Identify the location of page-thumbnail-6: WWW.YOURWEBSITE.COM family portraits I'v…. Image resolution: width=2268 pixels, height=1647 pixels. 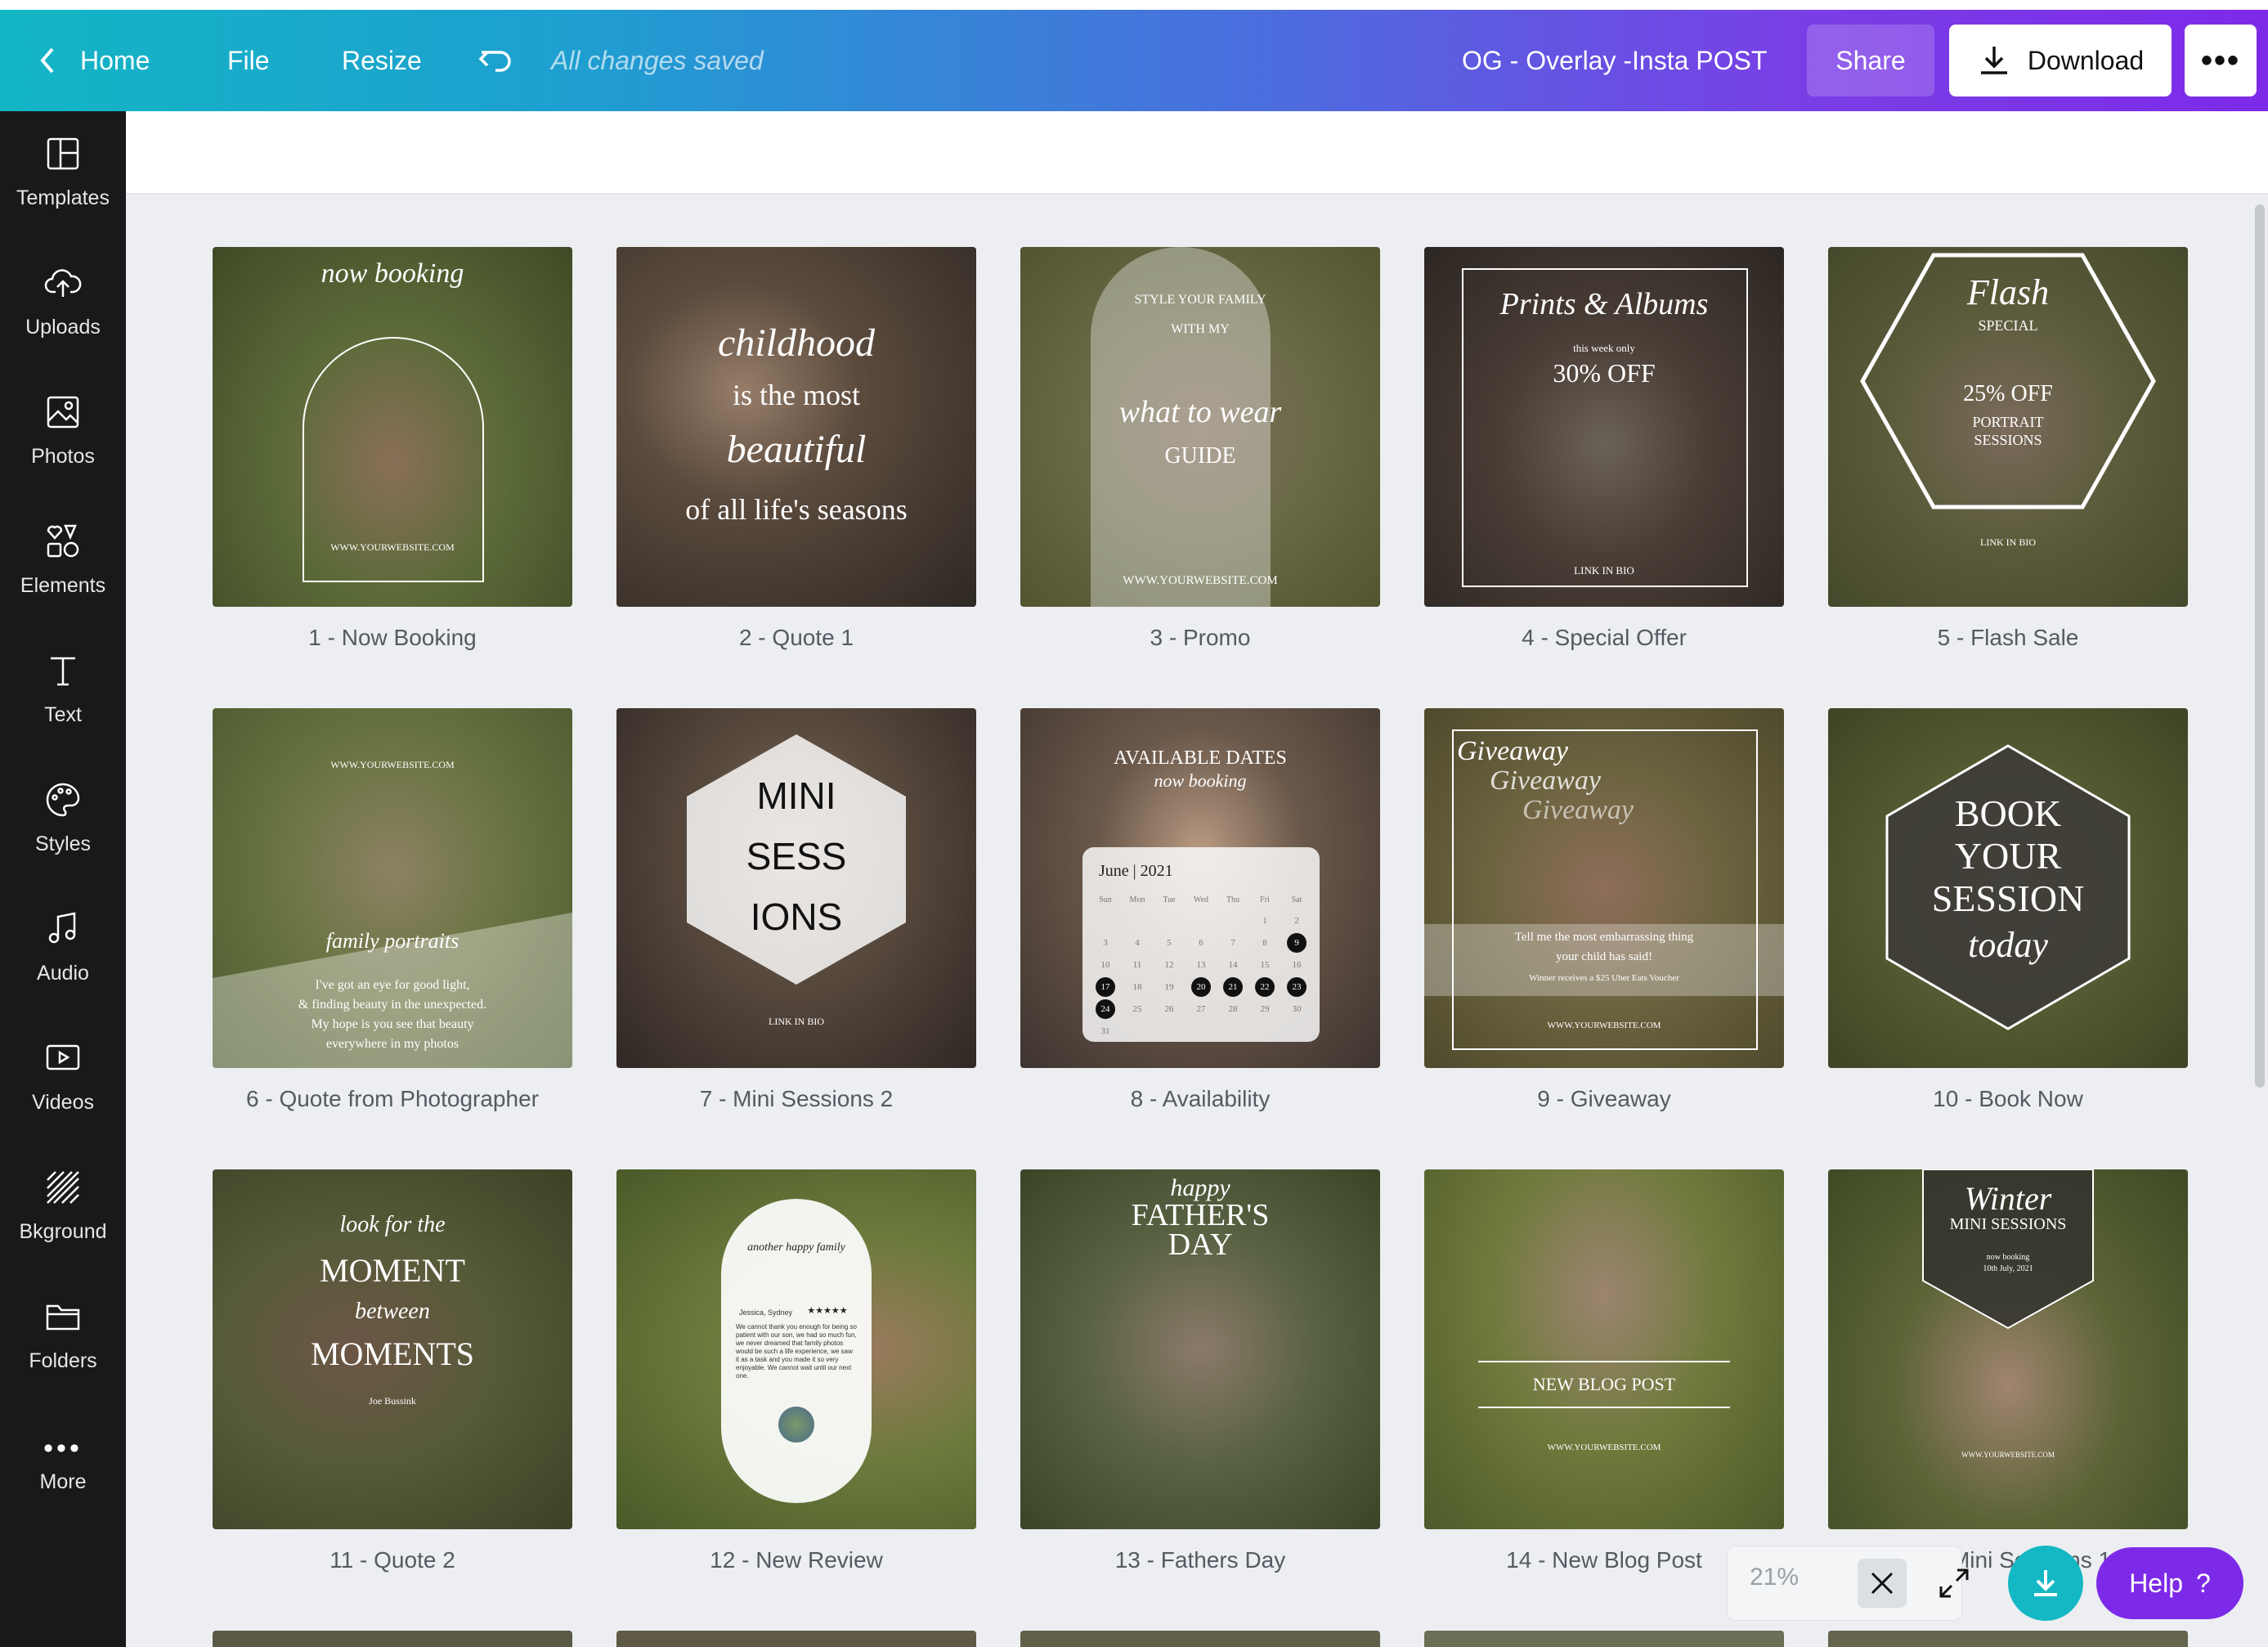
(392, 888).